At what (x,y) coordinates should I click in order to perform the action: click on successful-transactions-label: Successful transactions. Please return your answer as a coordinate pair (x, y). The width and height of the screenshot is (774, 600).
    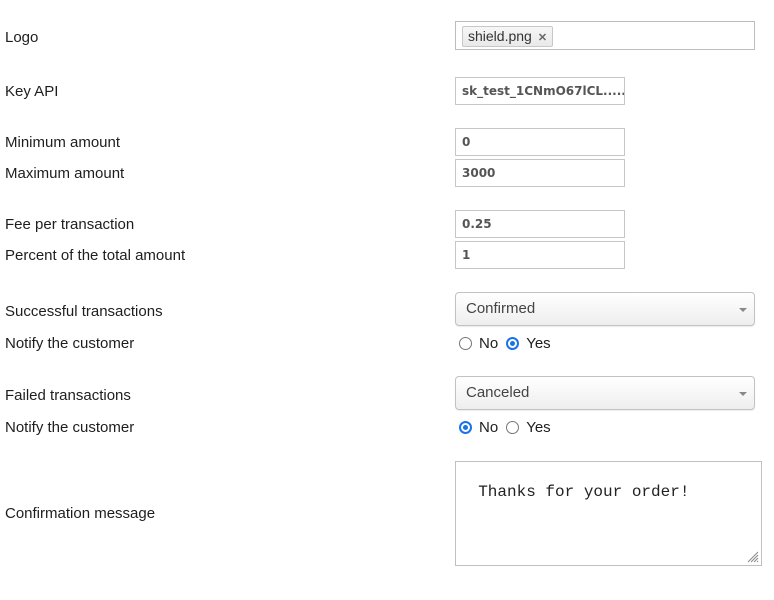
    Looking at the image, I should click on (84, 311).